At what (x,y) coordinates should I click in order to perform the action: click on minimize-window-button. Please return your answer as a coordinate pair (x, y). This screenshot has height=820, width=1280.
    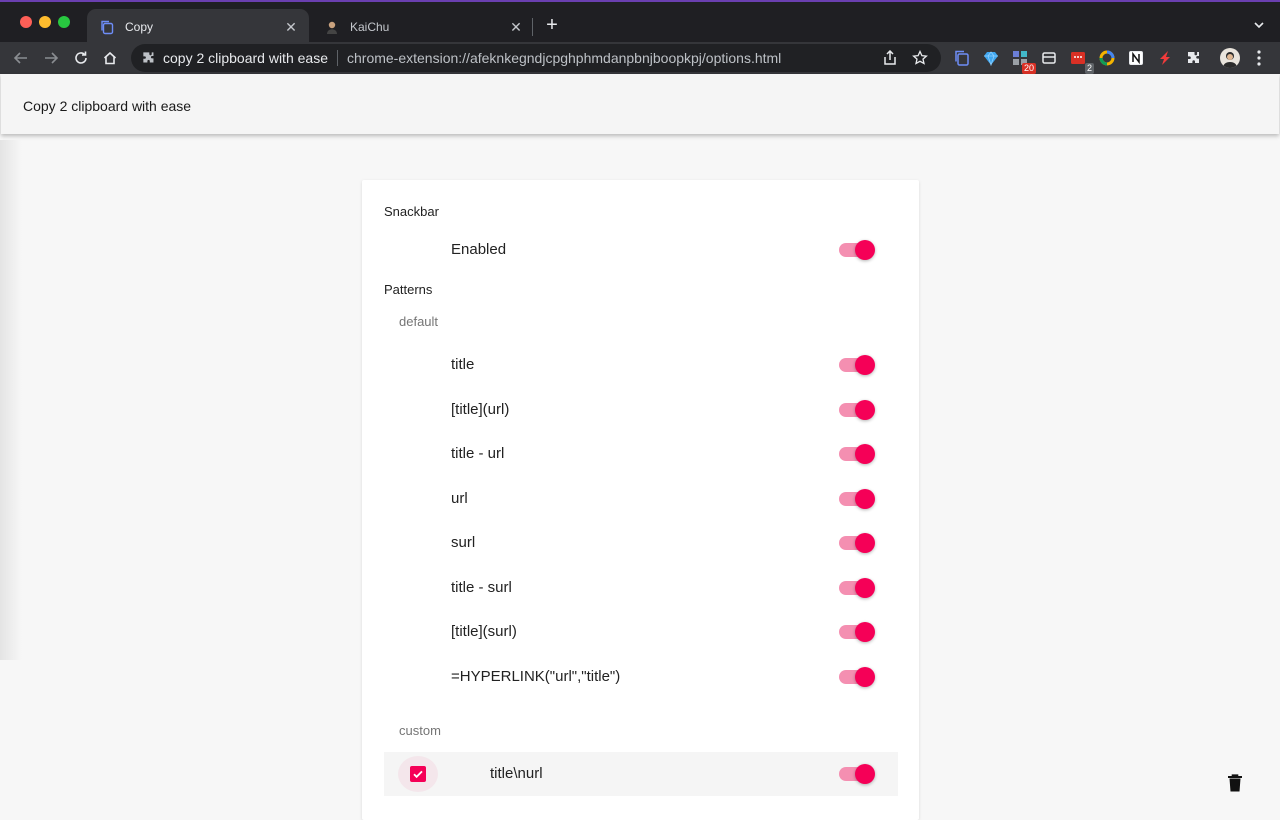
    Looking at the image, I should click on (45, 22).